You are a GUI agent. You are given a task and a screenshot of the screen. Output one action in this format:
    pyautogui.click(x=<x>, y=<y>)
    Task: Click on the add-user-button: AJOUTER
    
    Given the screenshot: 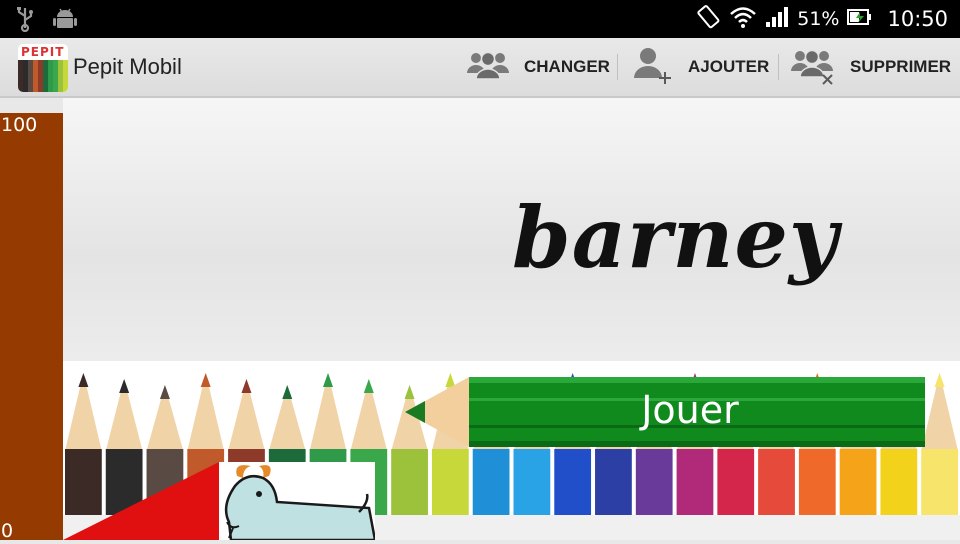 What is the action you would take?
    pyautogui.click(x=700, y=67)
    